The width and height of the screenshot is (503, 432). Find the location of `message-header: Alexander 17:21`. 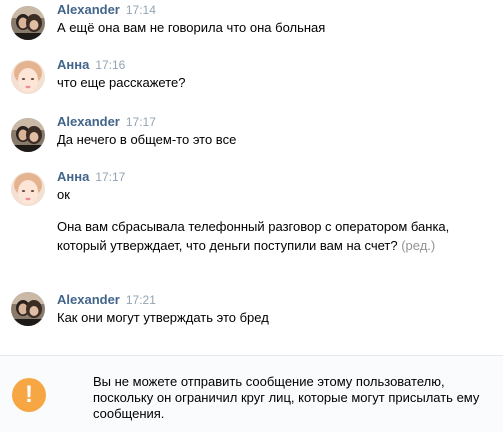

message-header: Alexander 17:21 is located at coordinates (106, 300).